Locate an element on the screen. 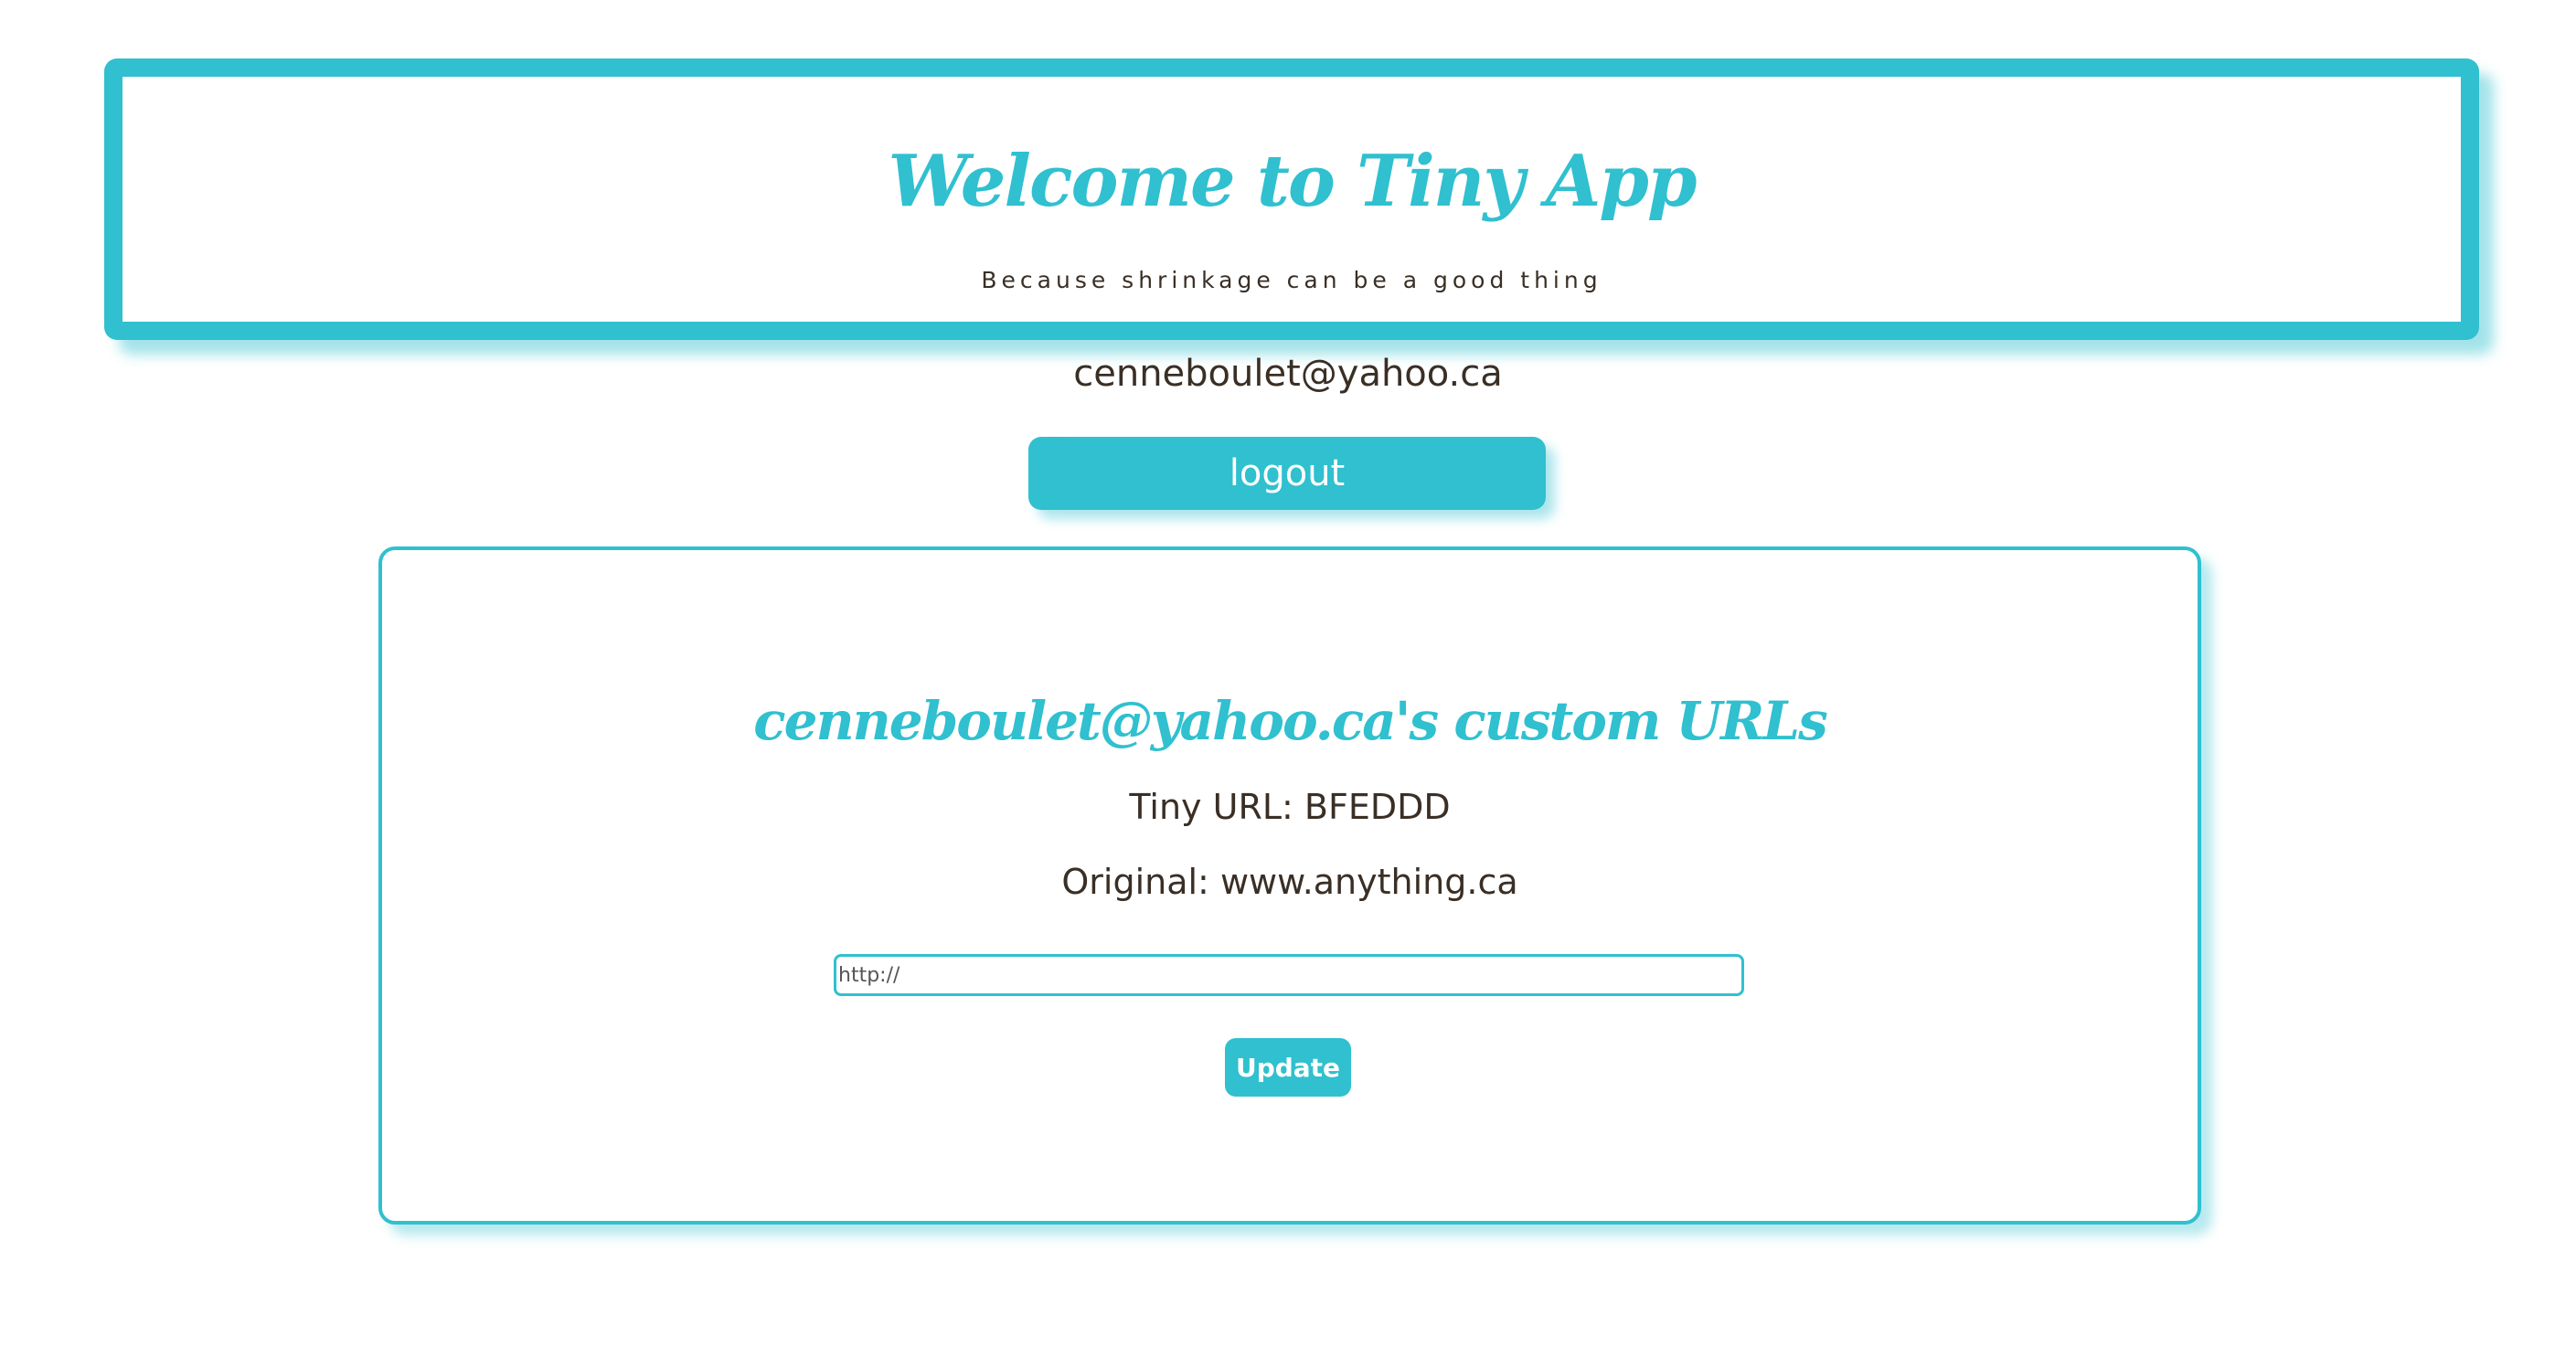 The image size is (2576, 1347). new-url-input is located at coordinates (1289, 975).